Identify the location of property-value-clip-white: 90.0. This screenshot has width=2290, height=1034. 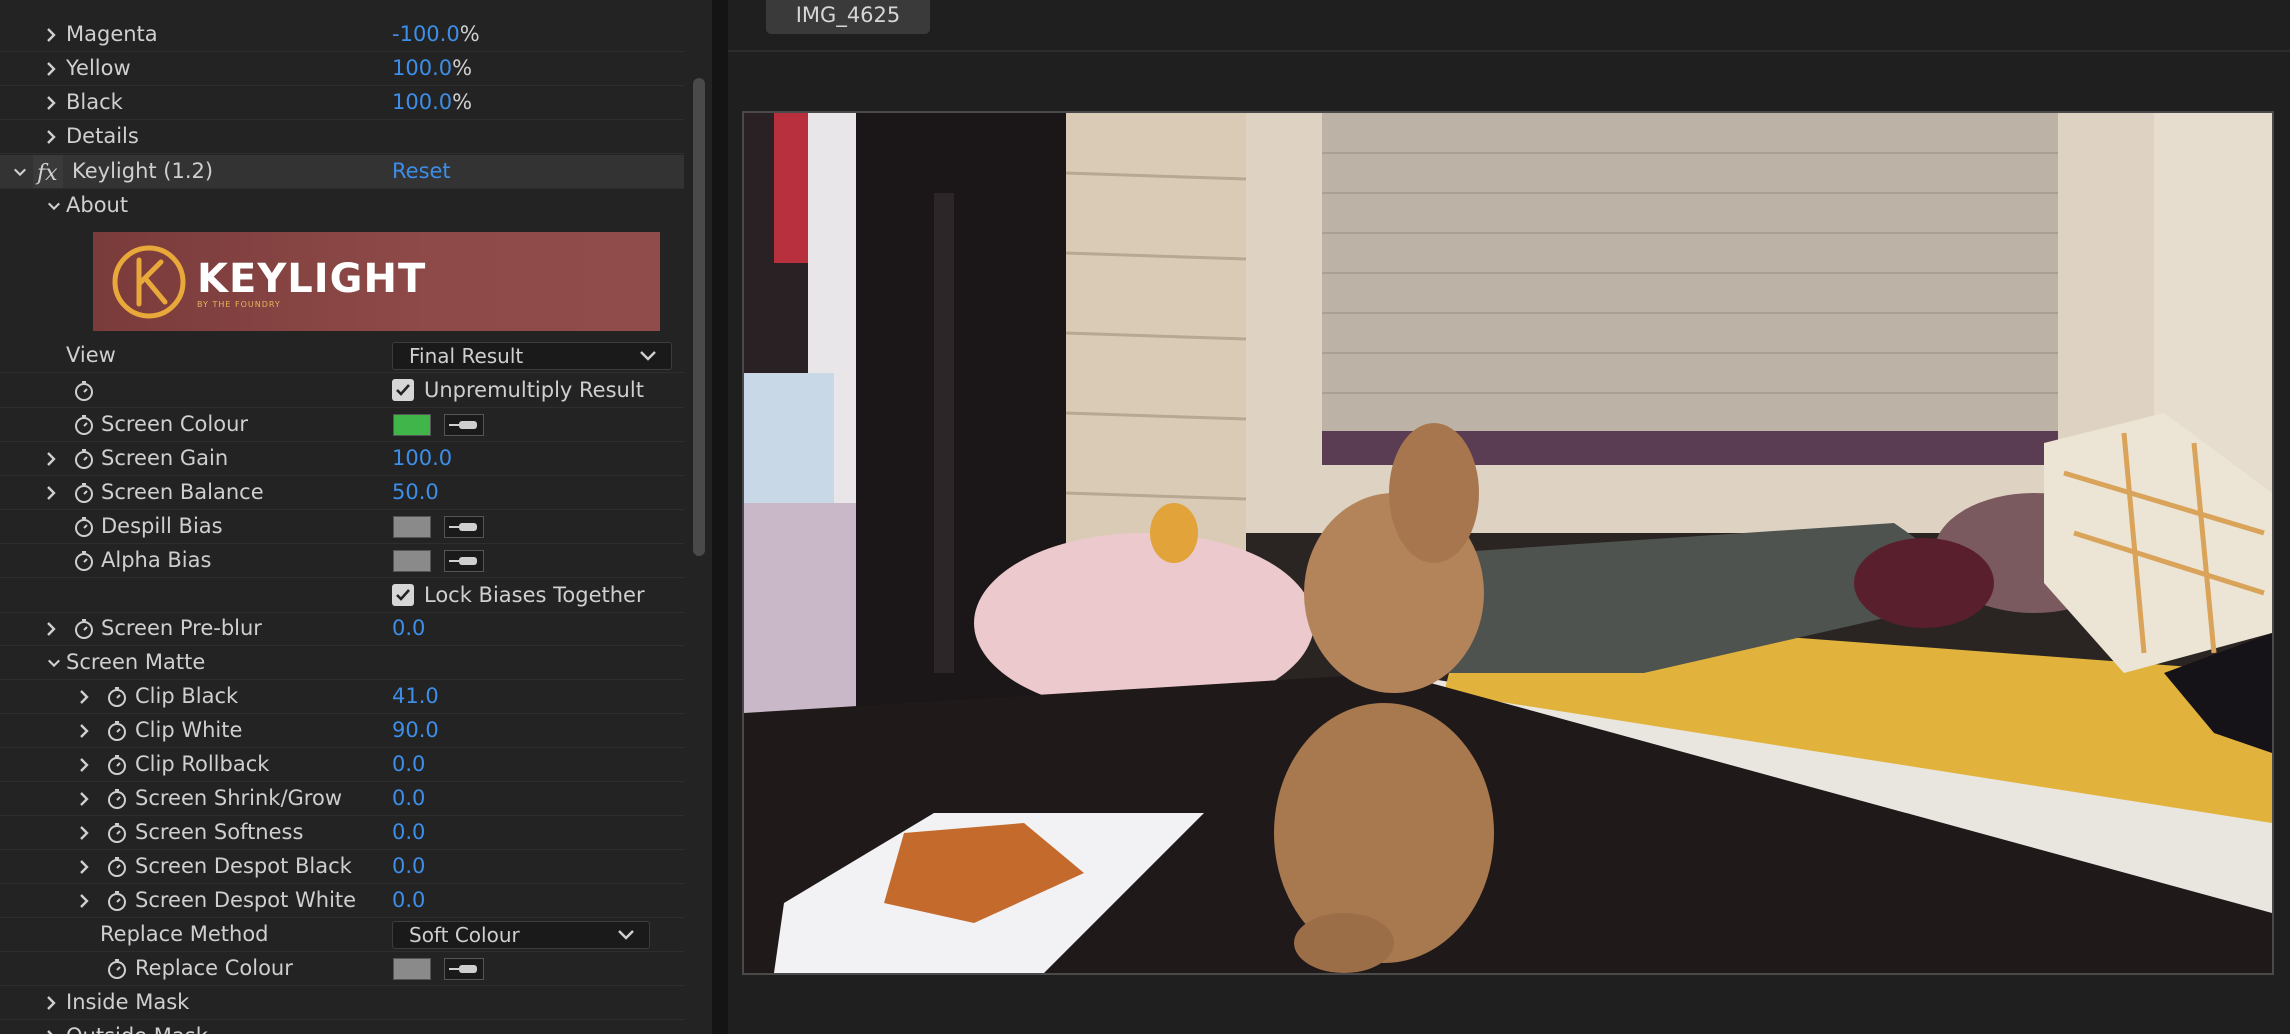
(415, 730).